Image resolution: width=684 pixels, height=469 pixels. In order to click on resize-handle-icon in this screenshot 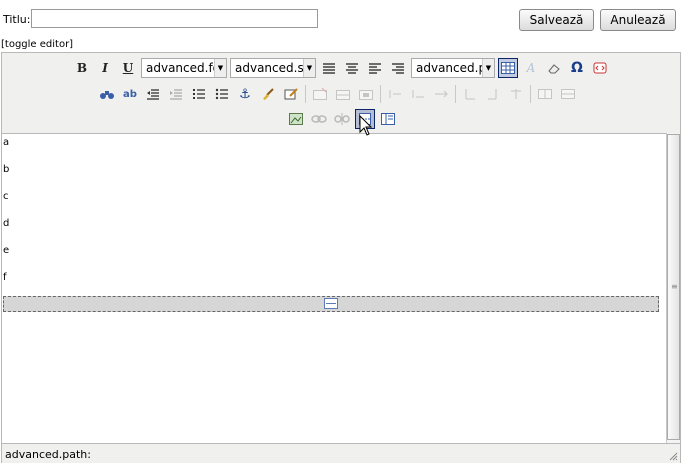, I will do `click(673, 456)`.